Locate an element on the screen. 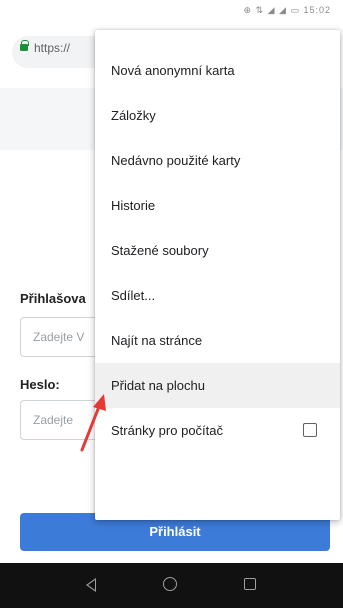  menu-item-desktop-site: Stránky pro počítač is located at coordinates (217, 430).